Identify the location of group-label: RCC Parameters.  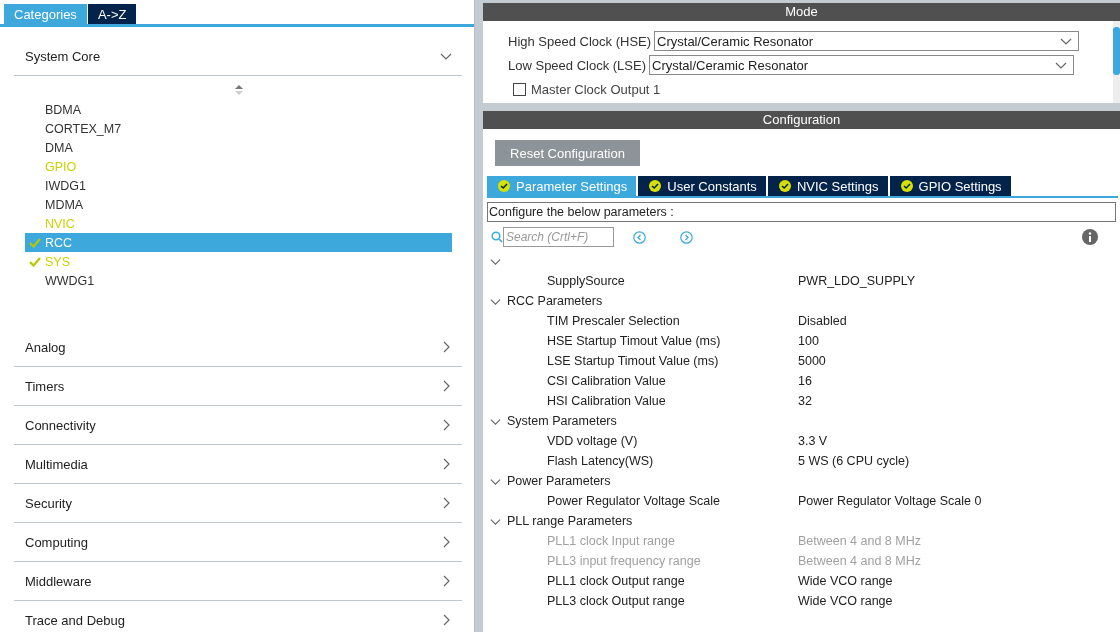
(555, 301).